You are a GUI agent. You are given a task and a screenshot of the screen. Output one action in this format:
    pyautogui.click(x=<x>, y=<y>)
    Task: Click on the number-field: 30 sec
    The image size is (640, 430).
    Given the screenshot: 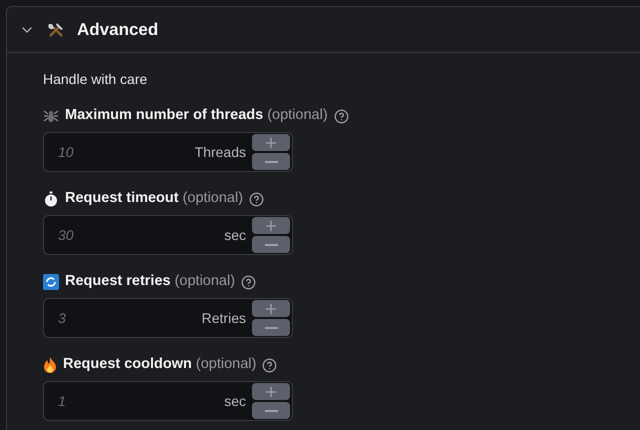 What is the action you would take?
    pyautogui.click(x=168, y=235)
    